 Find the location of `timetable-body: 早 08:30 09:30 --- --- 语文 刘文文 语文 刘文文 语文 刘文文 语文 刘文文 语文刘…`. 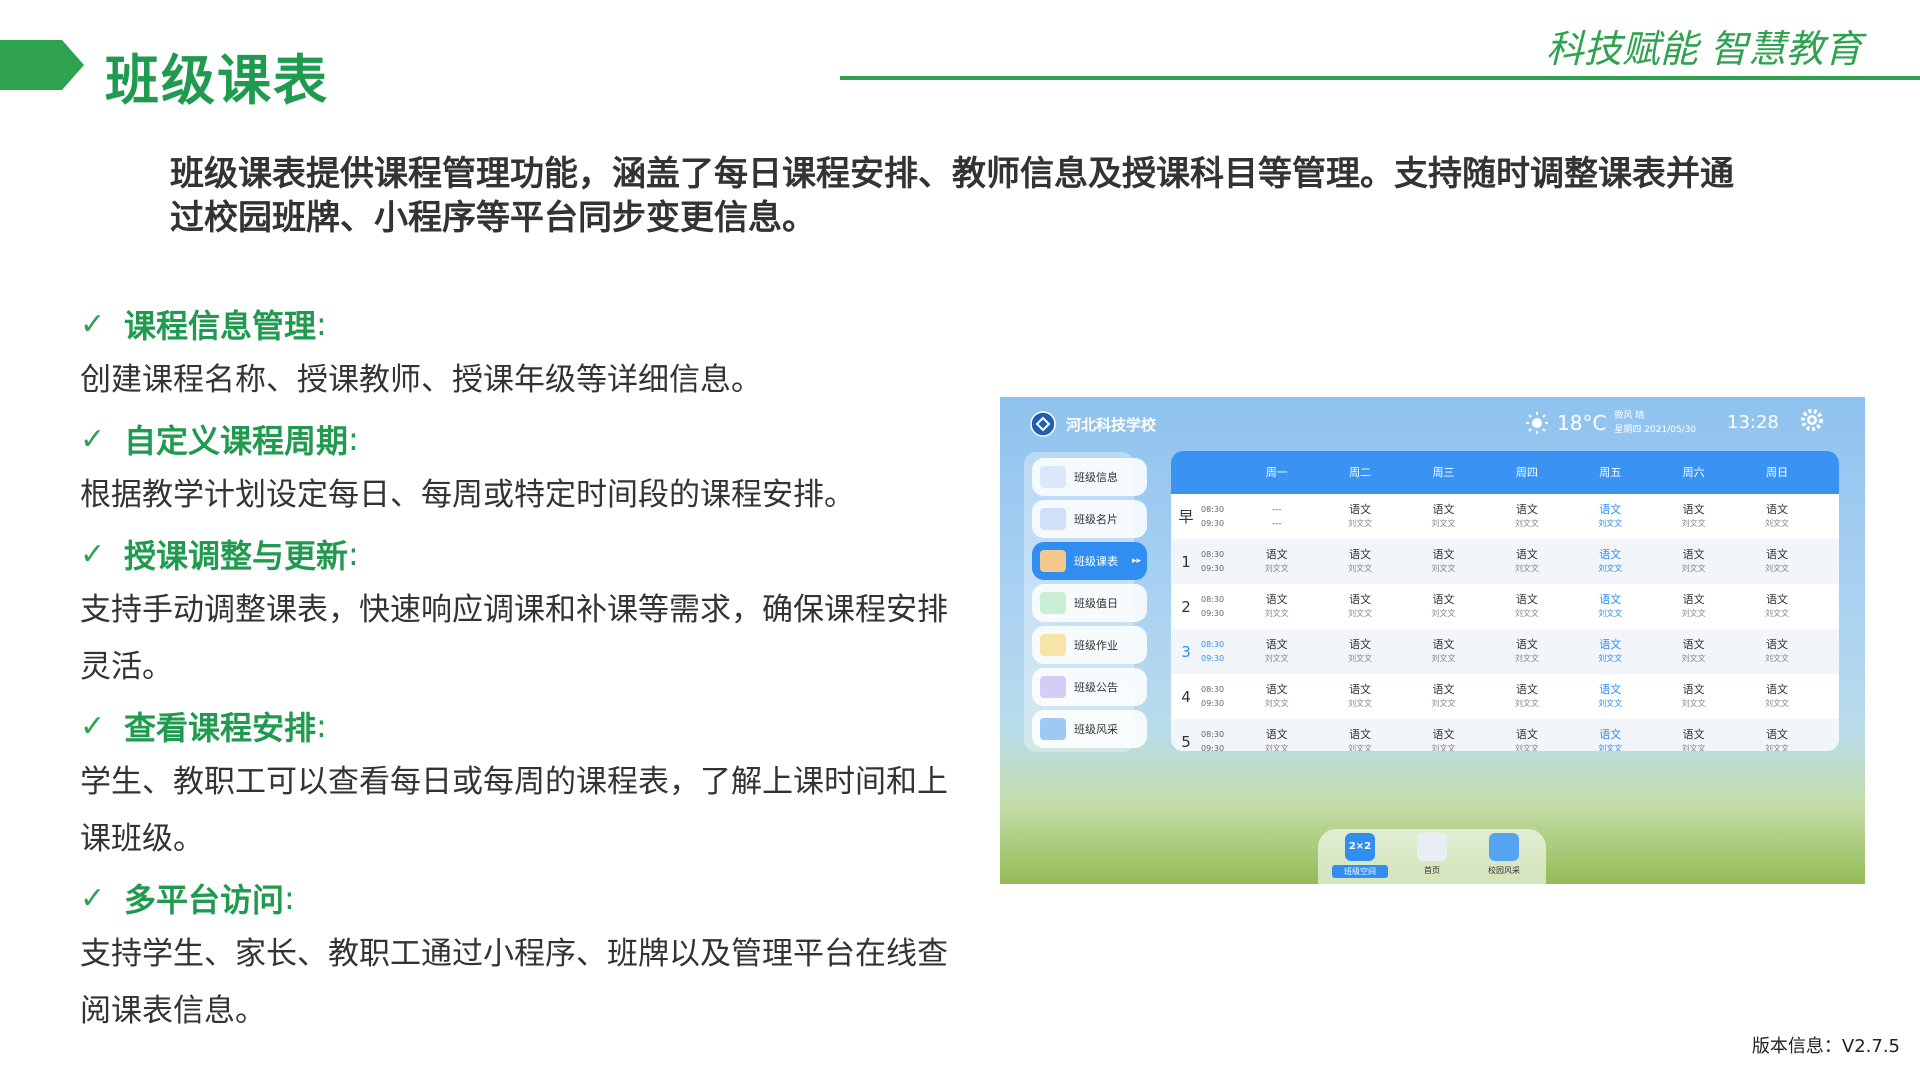

timetable-body: 早 08:30 09:30 --- --- 语文 刘文文 语文 刘文文 语文 刘文文 语文 刘文文 语文刘… is located at coordinates (1505, 622).